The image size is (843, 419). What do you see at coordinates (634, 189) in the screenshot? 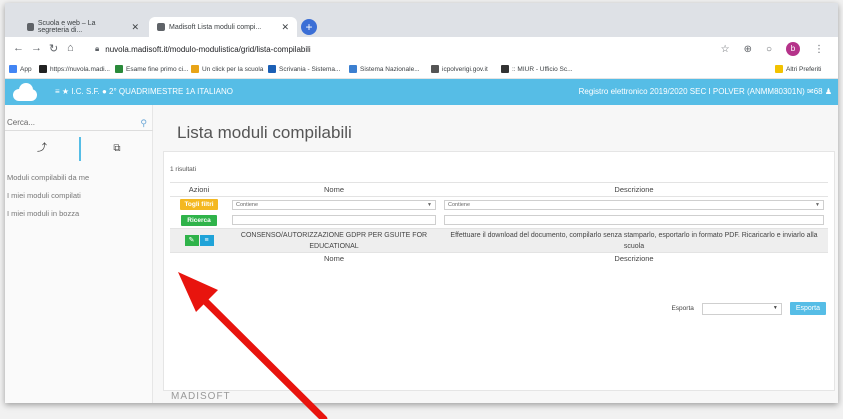
I see `column-header-descrizione: Descrizione` at bounding box center [634, 189].